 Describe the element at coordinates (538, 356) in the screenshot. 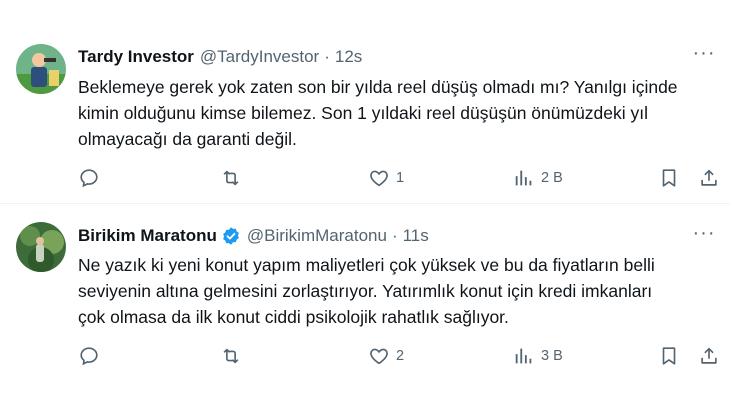

I see `views-button: 3 B` at that location.